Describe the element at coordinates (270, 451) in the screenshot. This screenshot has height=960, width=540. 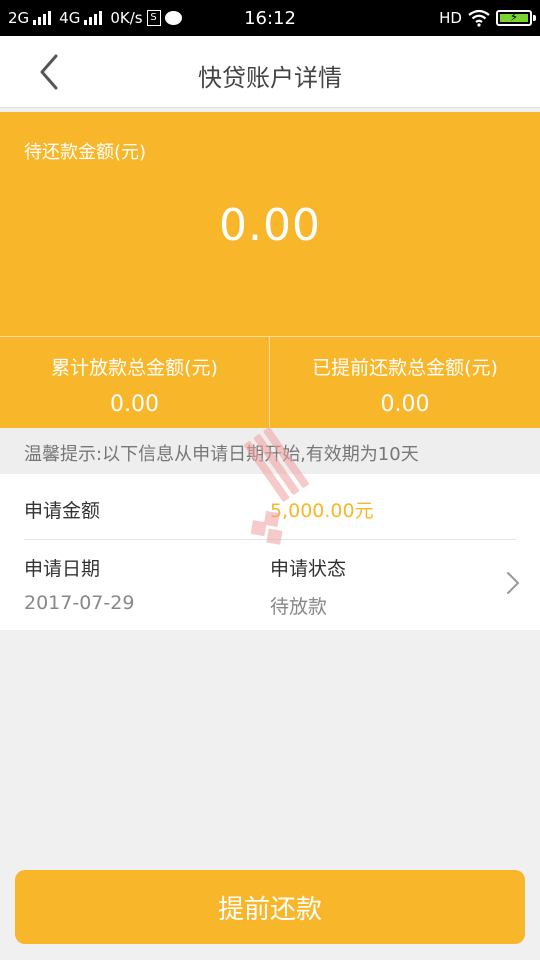
I see `notice-tip: 温馨提示:以下信息从申请日期开始,有效期为10天` at that location.